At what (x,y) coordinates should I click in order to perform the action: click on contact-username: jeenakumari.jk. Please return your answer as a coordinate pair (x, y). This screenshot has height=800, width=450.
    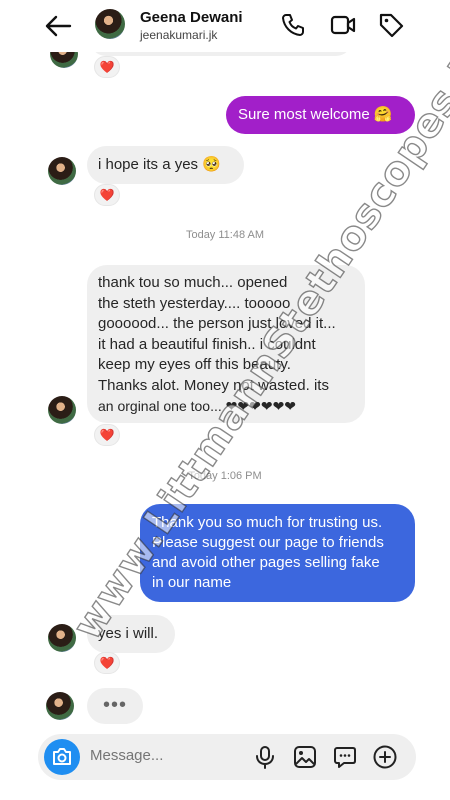
    Looking at the image, I should click on (178, 35).